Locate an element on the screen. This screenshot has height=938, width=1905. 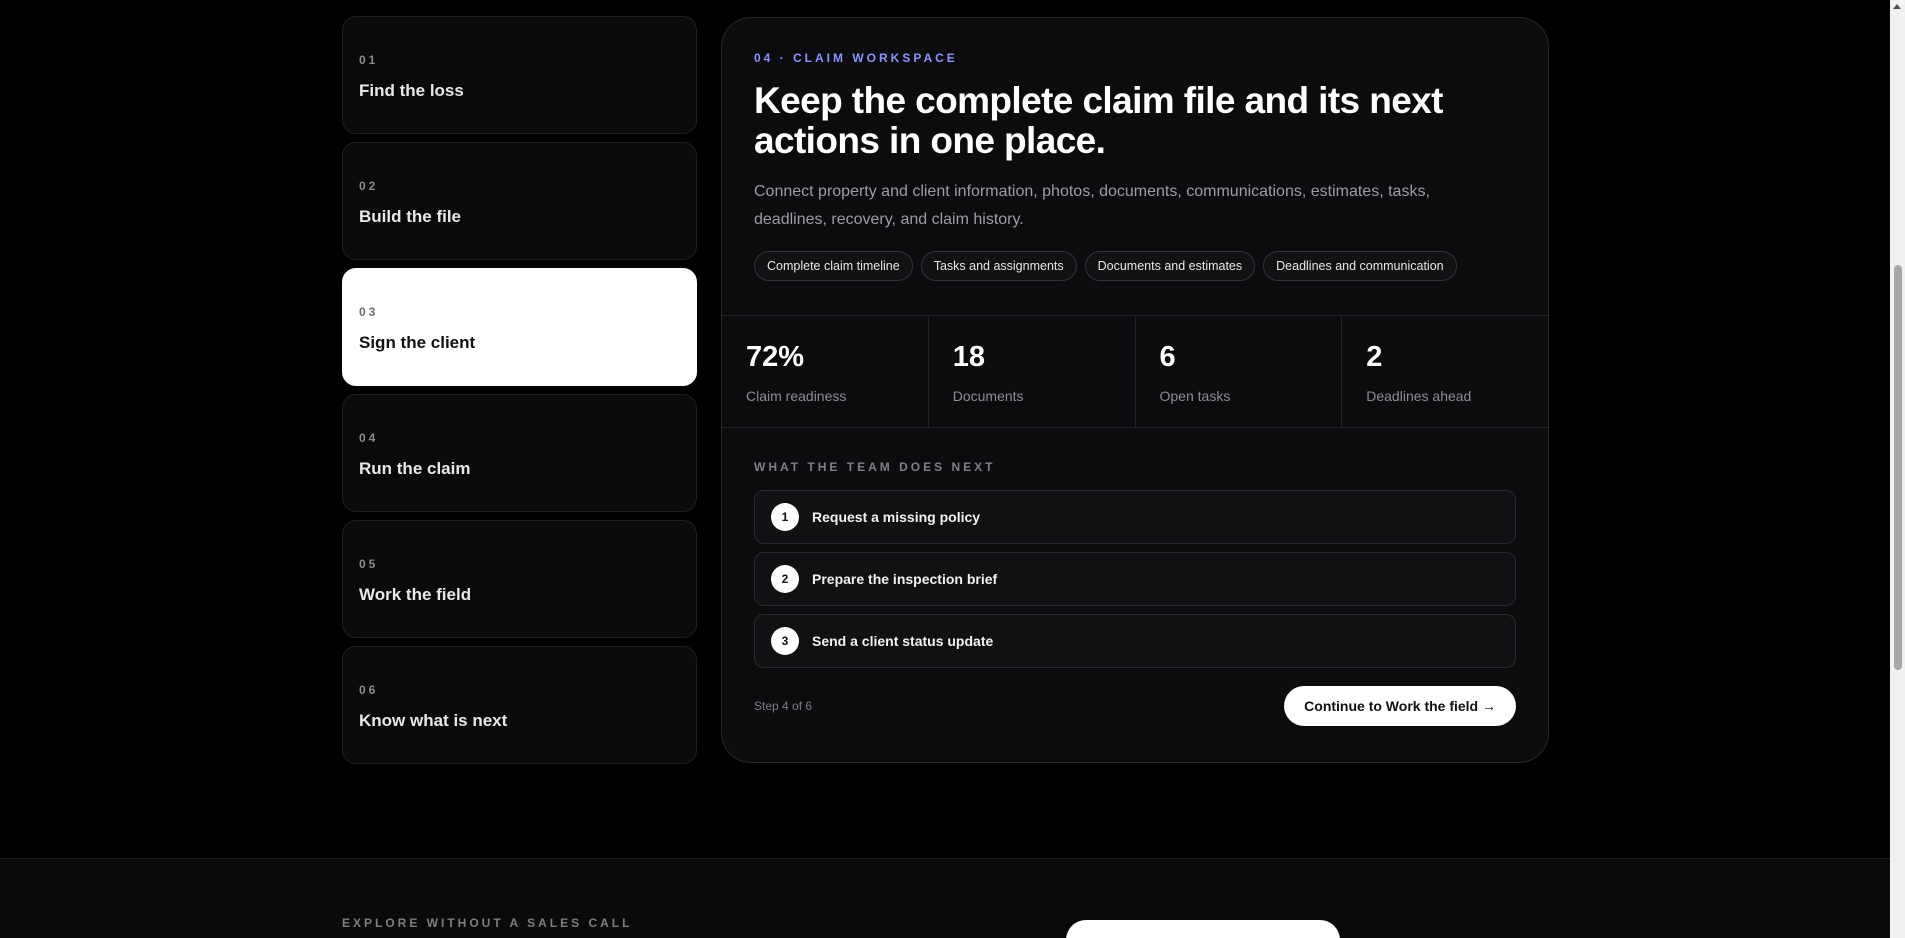
stat-value: 6 is located at coordinates (1167, 357).